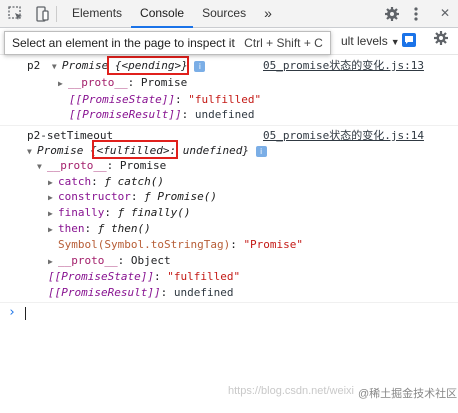 This screenshot has height=413, width=458. Describe the element at coordinates (343, 135) in the screenshot. I see `source-link: 05_promise状态的变化.js:14` at that location.